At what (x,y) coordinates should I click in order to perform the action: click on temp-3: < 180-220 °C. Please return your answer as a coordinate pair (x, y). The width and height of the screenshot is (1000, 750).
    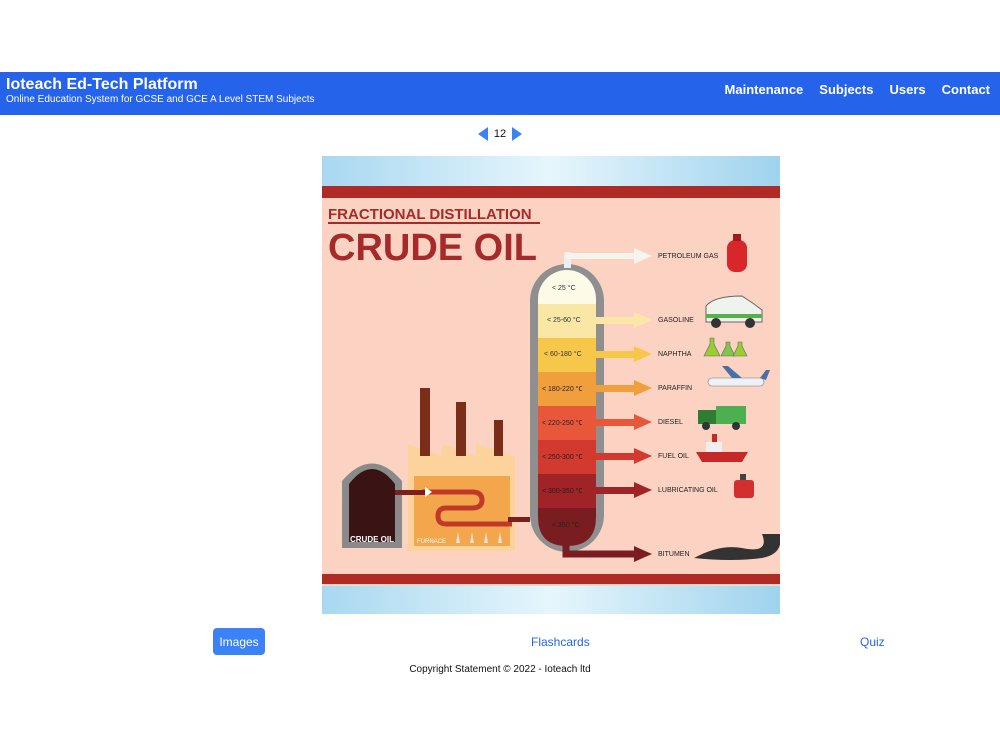
    Looking at the image, I should click on (563, 389).